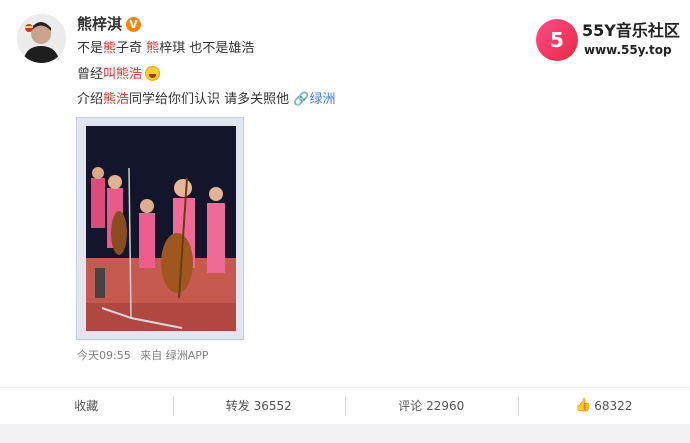 The image size is (690, 443). What do you see at coordinates (99, 24) in the screenshot?
I see `username-text: 熊梓淇` at bounding box center [99, 24].